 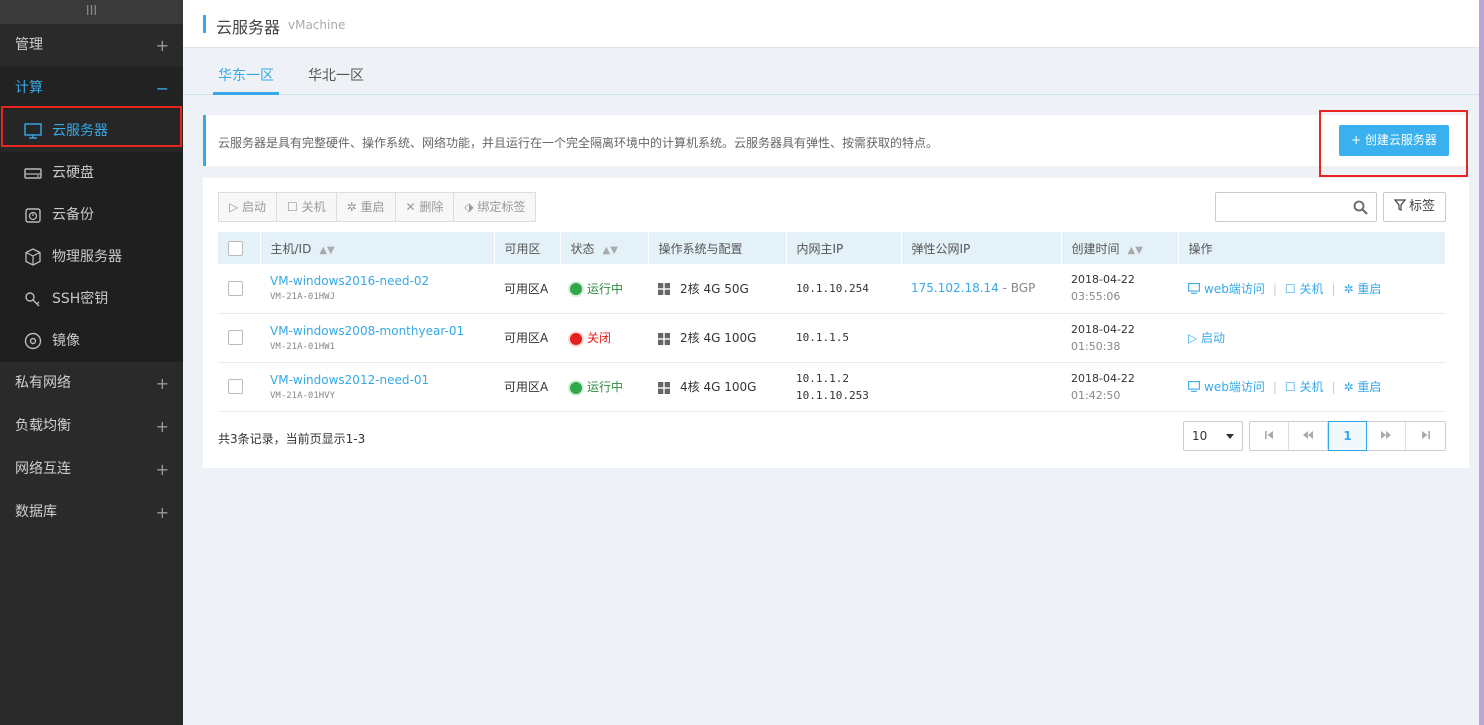 What do you see at coordinates (1281, 207) in the screenshot?
I see `search-input` at bounding box center [1281, 207].